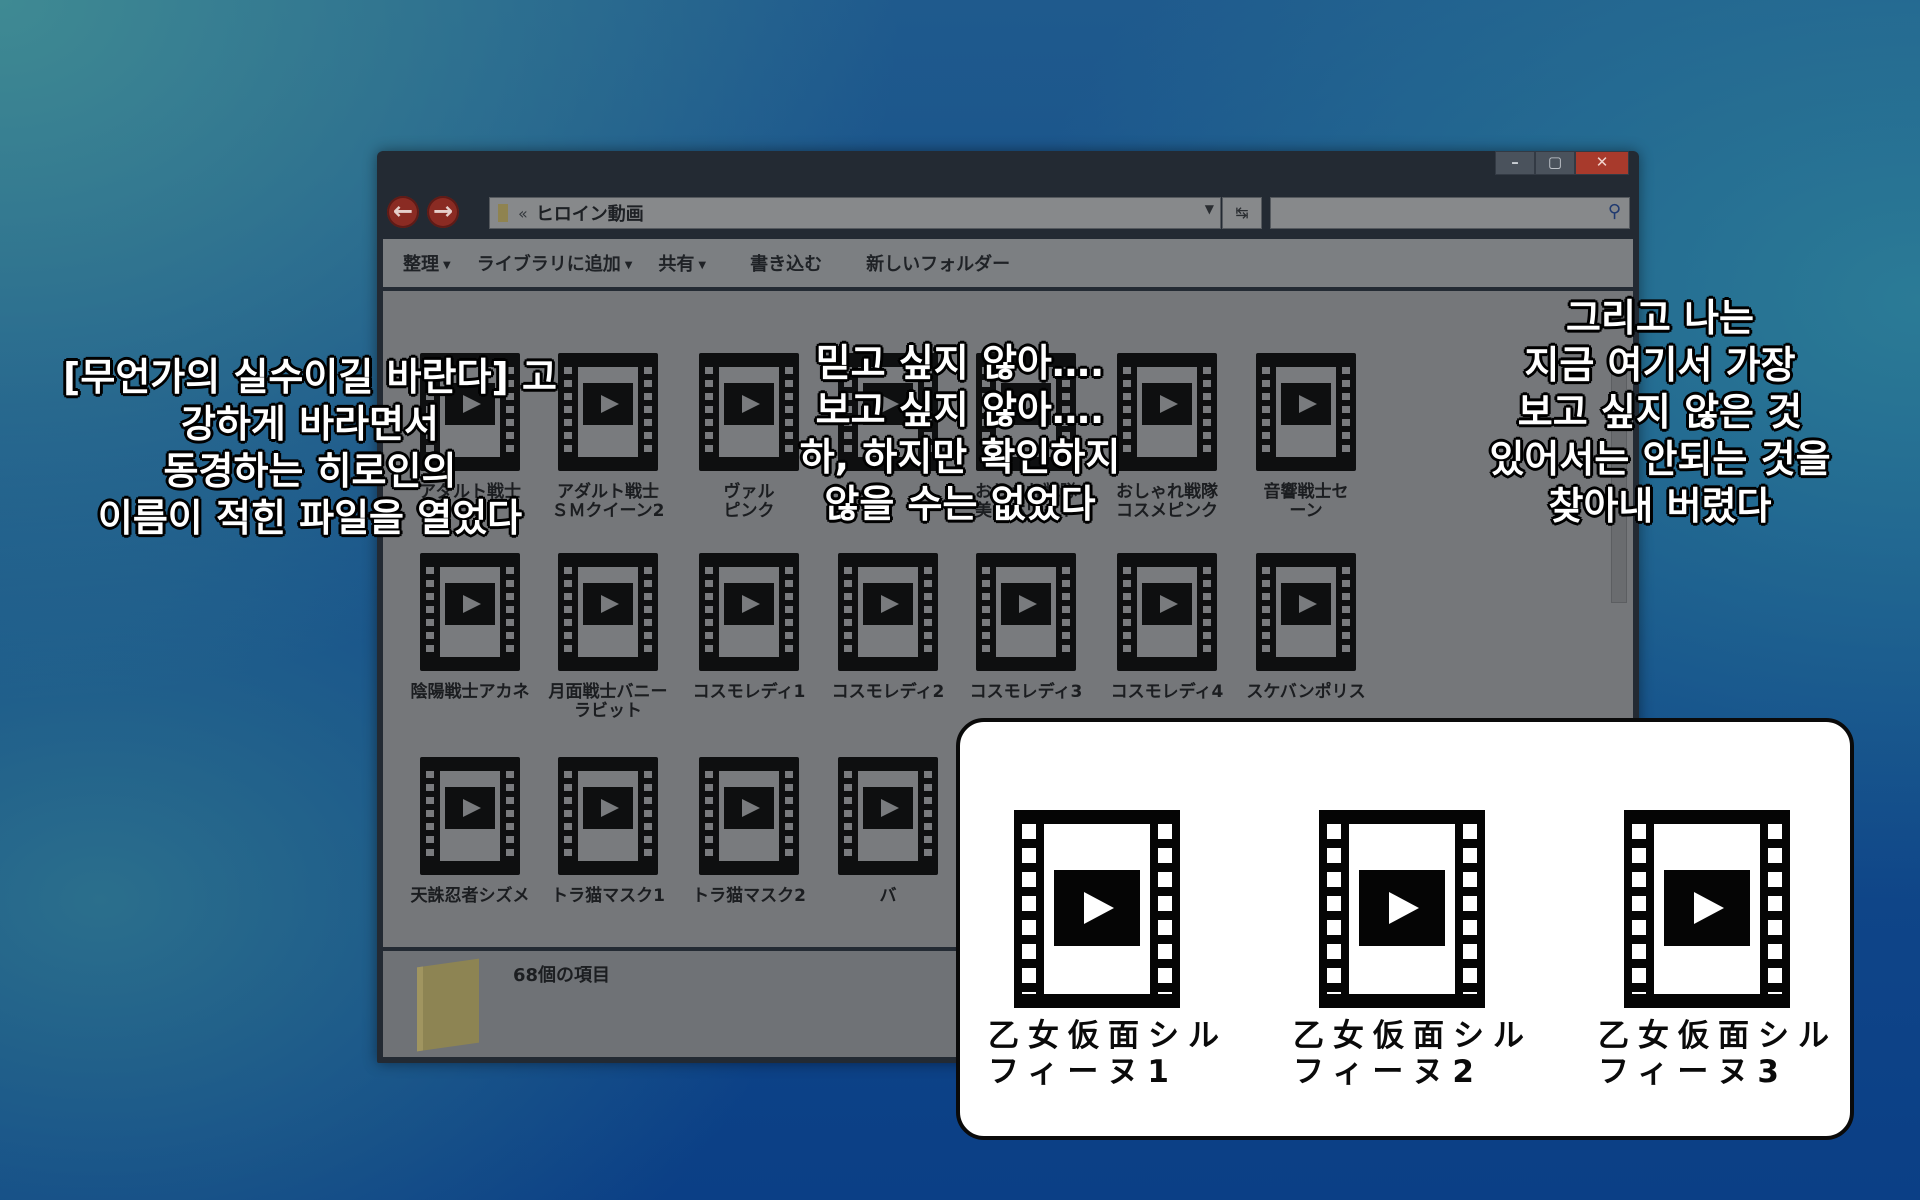  I want to click on new-folder-button: 新しいフォルダー, so click(938, 263).